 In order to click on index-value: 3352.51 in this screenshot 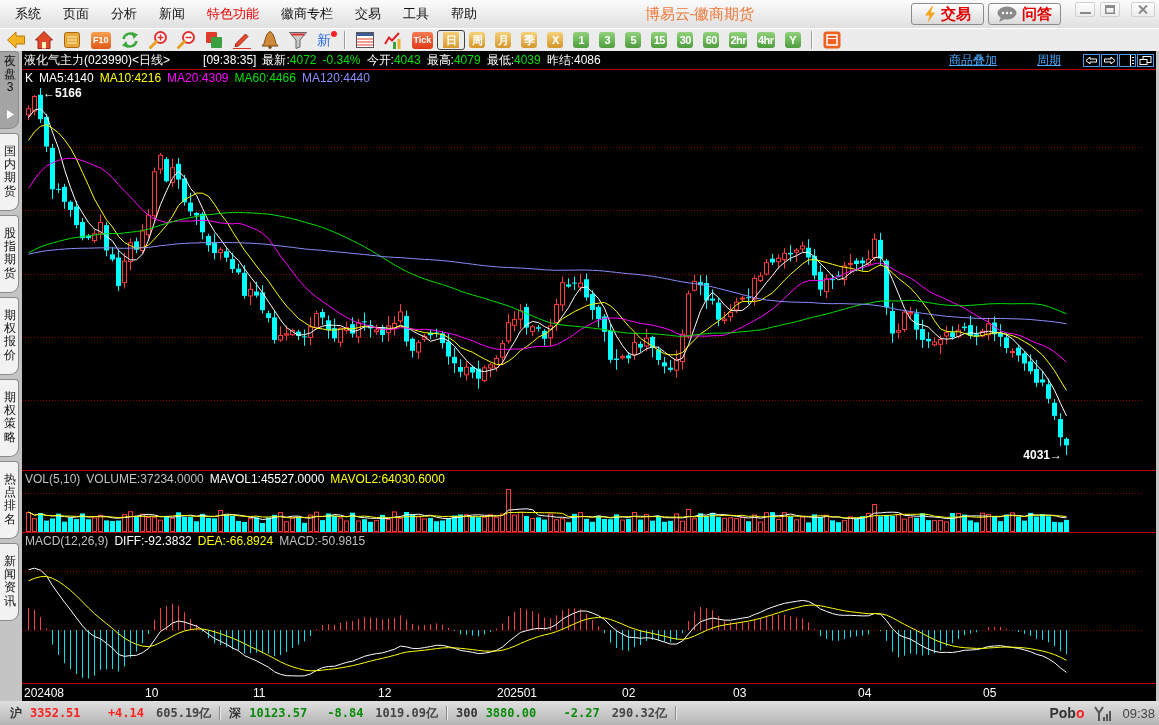, I will do `click(56, 713)`.